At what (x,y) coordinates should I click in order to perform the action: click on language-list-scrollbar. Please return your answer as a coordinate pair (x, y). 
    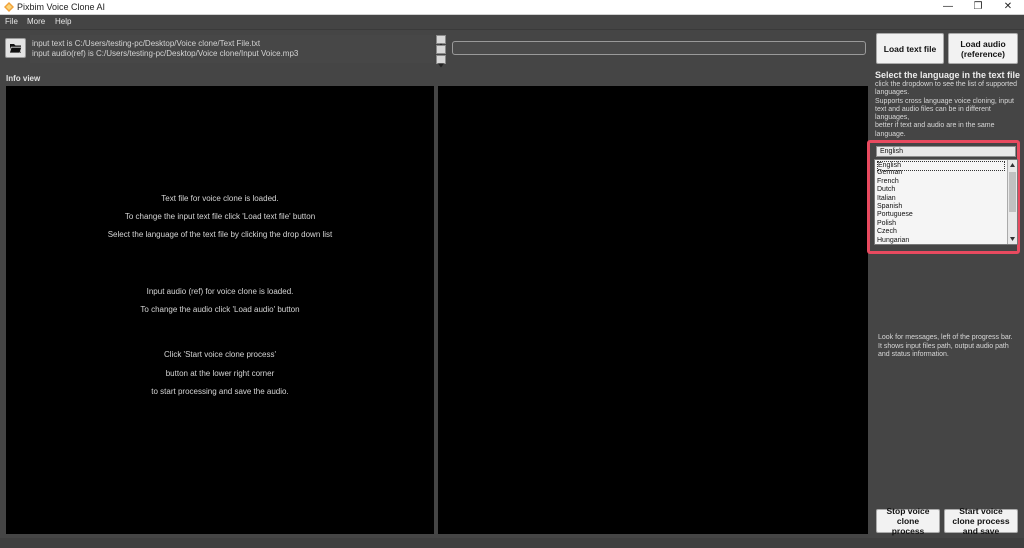
    Looking at the image, I should click on (1012, 202).